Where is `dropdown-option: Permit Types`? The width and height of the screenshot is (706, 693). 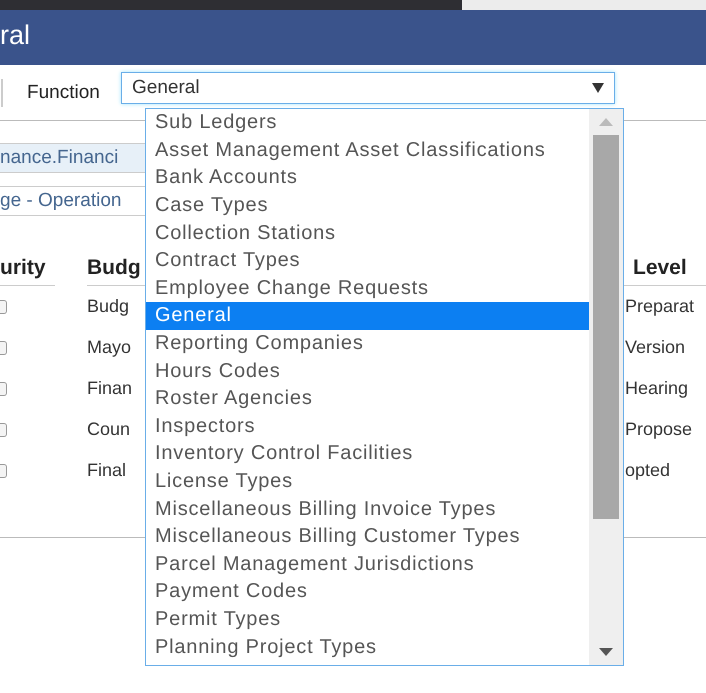
dropdown-option: Permit Types is located at coordinates (367, 620).